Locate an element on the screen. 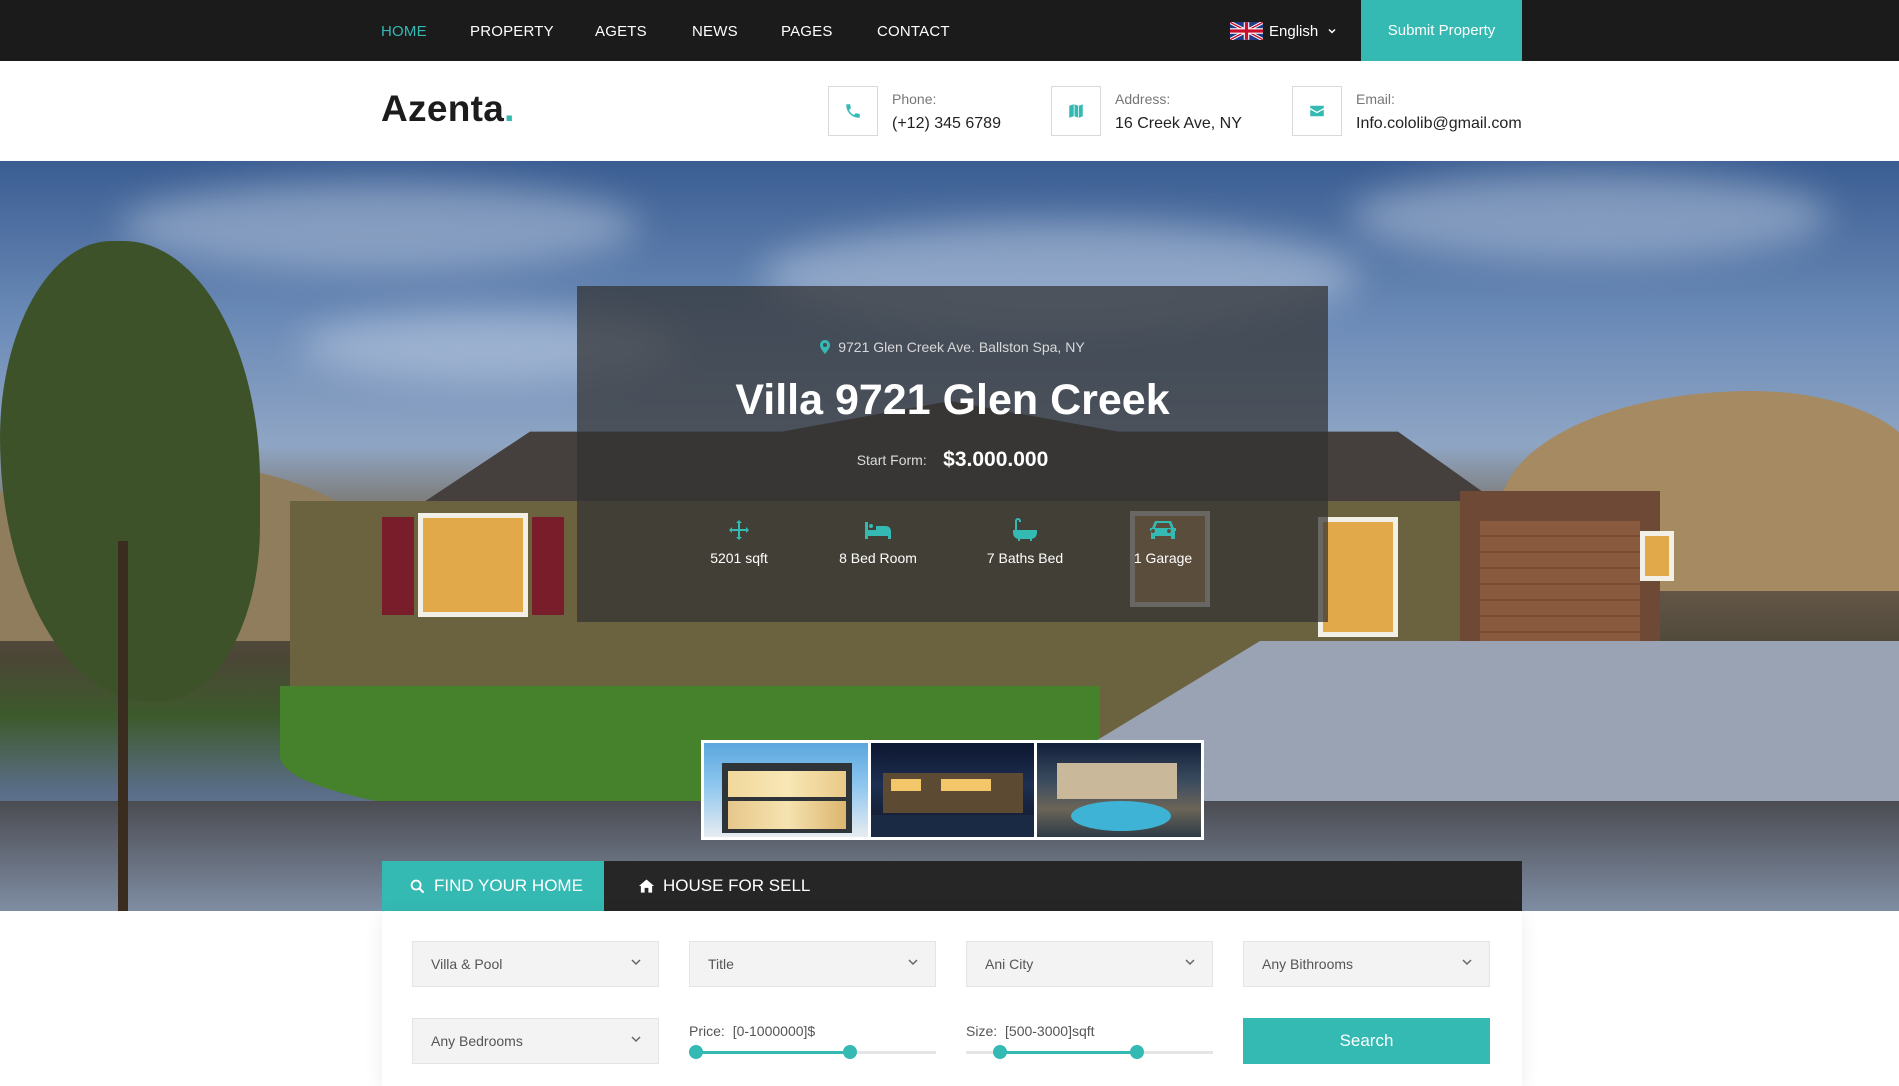  feature-baths: 7 Baths Bed is located at coordinates (1025, 542).